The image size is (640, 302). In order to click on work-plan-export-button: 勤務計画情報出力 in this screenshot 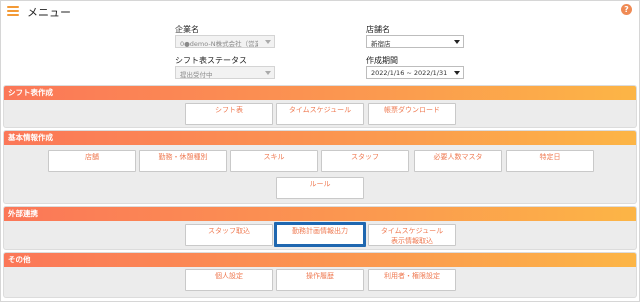, I will do `click(320, 234)`.